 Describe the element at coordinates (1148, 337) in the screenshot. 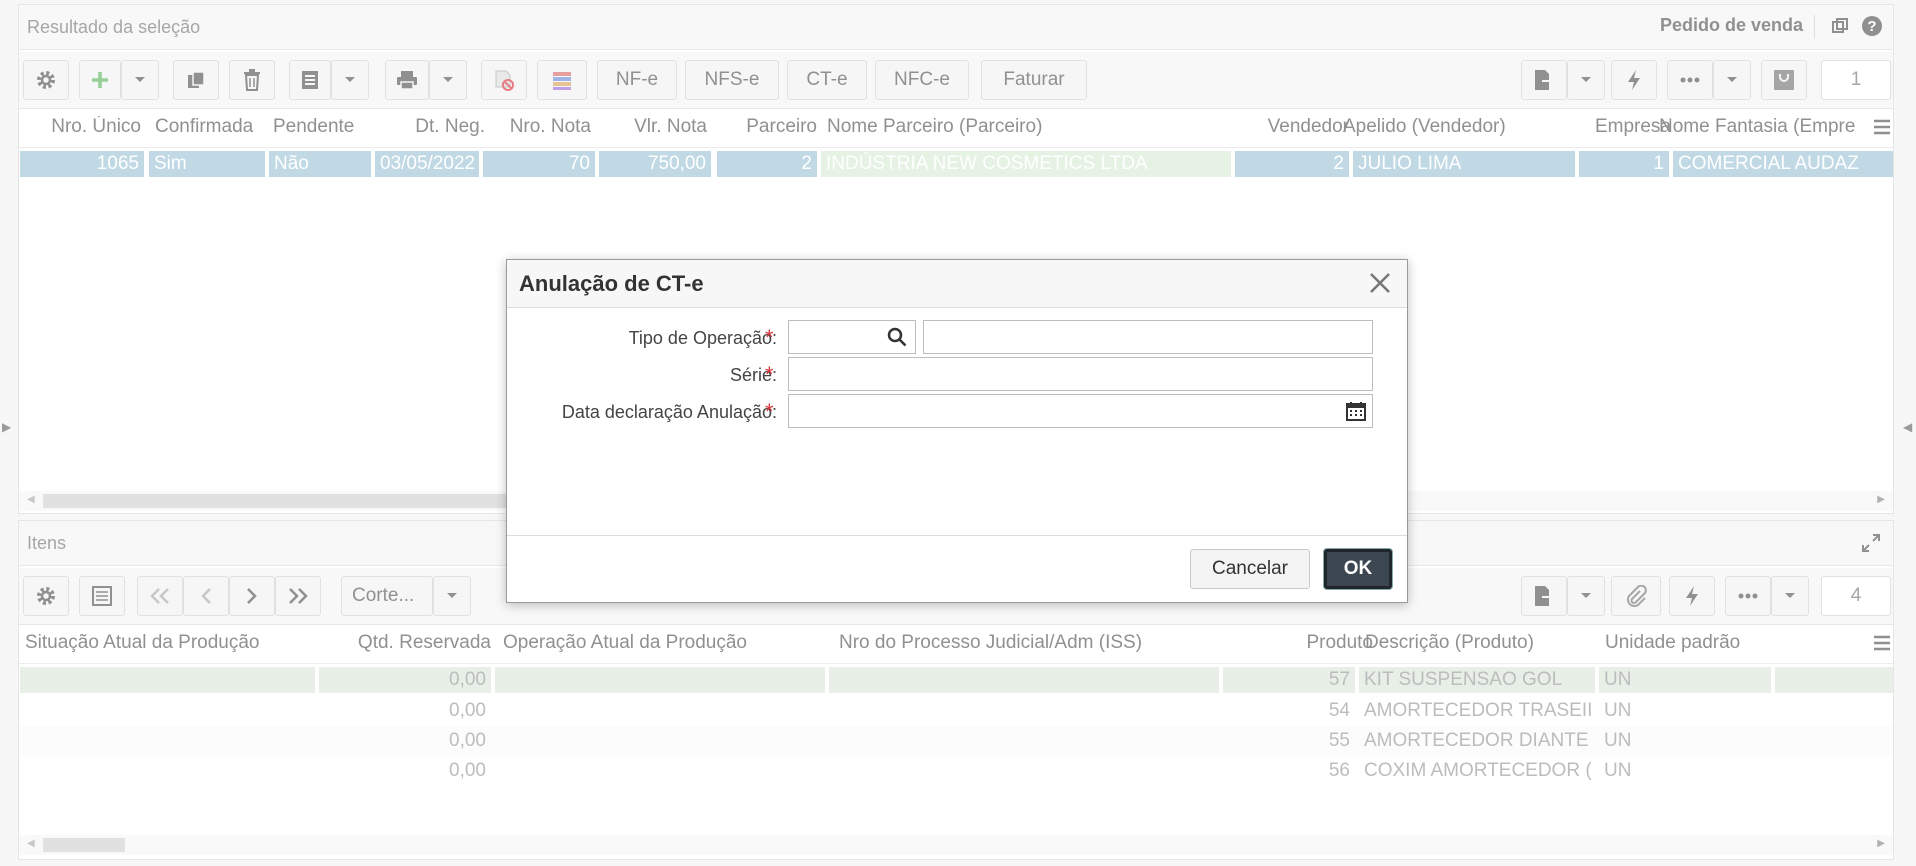

I see `tipo-operacao-description-input` at that location.